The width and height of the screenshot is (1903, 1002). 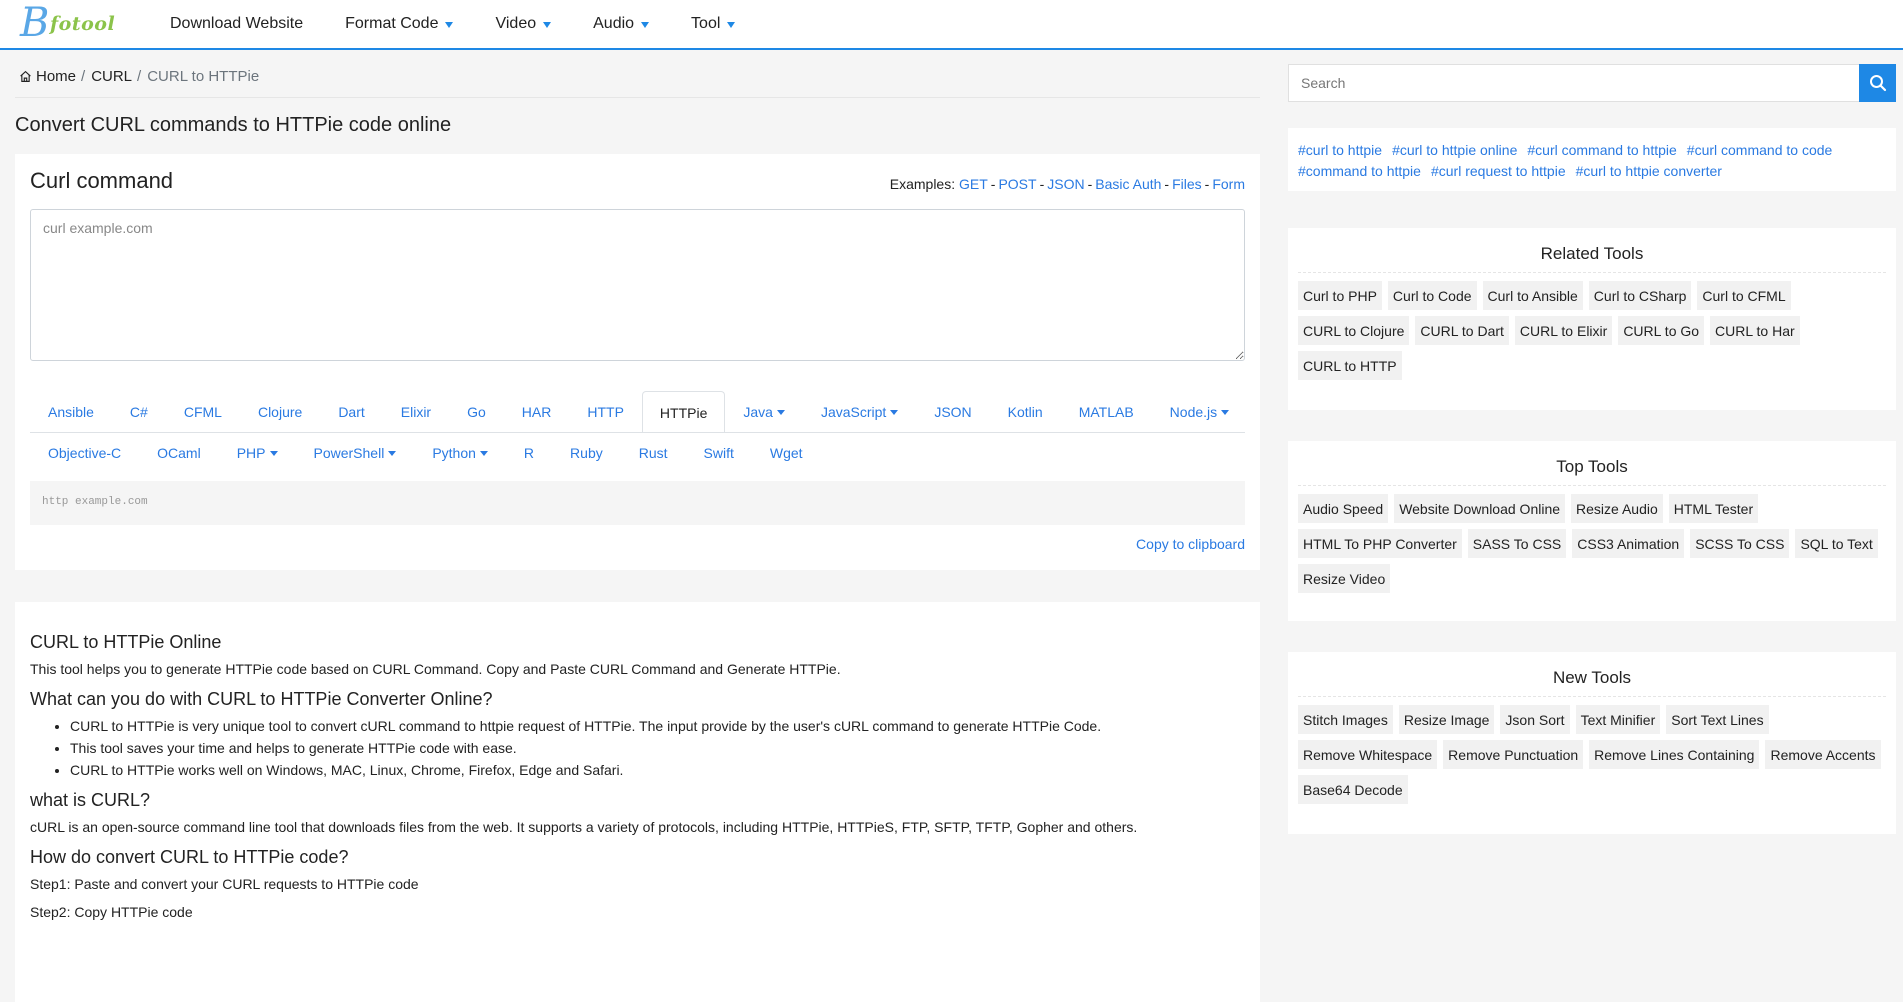 I want to click on tool-chip-remove-punctuation: Remove Punctuation, so click(x=1513, y=754).